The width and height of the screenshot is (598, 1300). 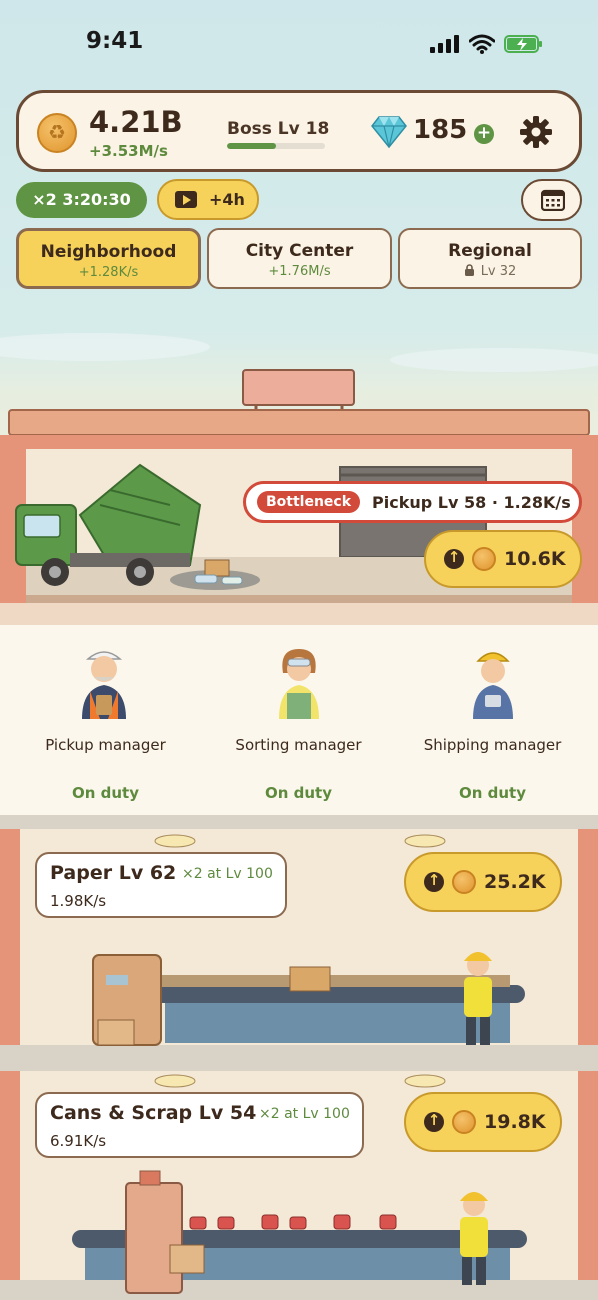 I want to click on status-icons, so click(x=487, y=44).